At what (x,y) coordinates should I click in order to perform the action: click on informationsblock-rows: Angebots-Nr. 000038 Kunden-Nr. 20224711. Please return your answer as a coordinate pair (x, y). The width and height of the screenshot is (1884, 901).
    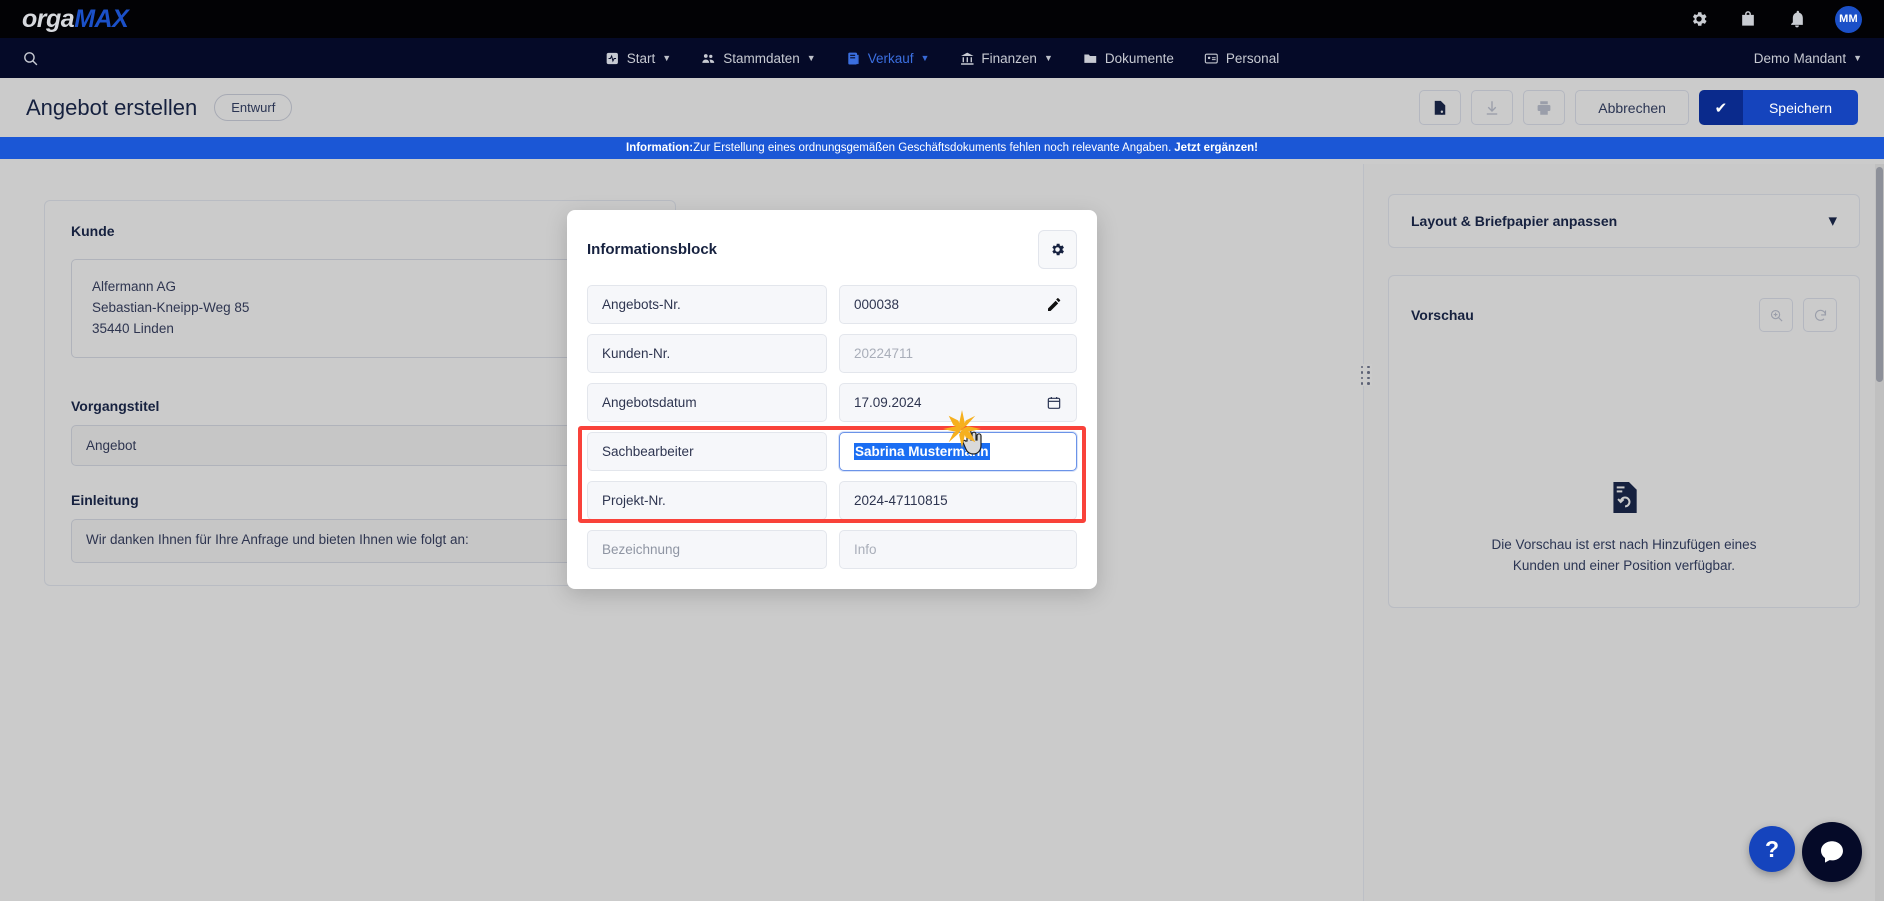
    Looking at the image, I should click on (832, 427).